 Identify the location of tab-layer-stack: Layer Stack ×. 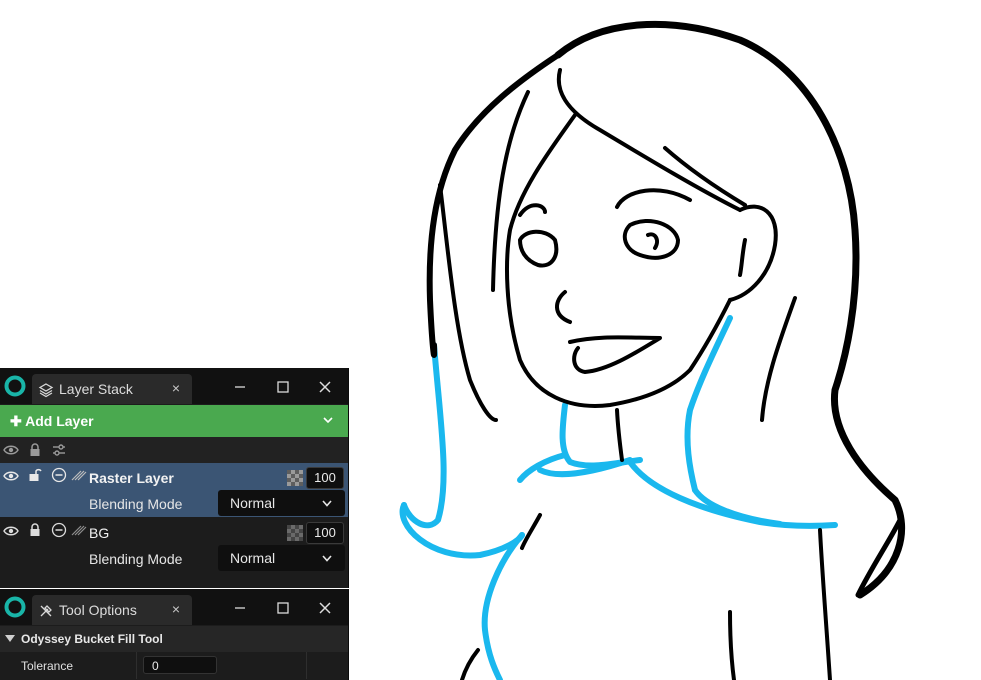
(112, 389).